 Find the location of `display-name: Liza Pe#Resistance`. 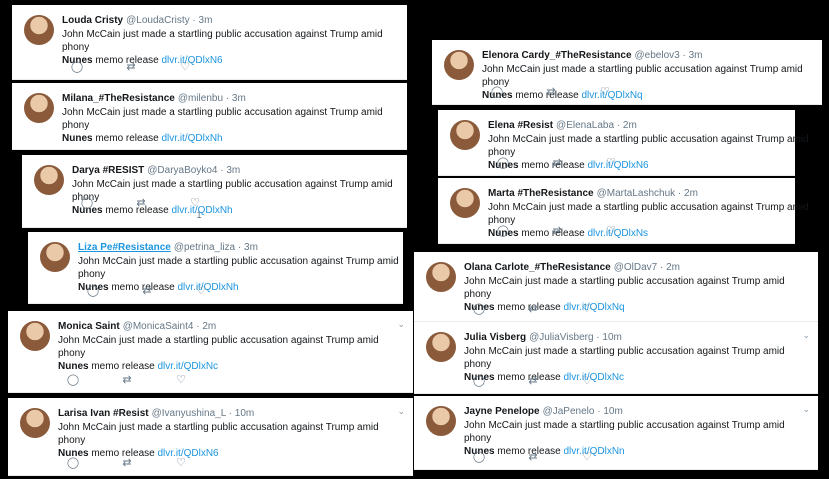

display-name: Liza Pe#Resistance is located at coordinates (124, 247).